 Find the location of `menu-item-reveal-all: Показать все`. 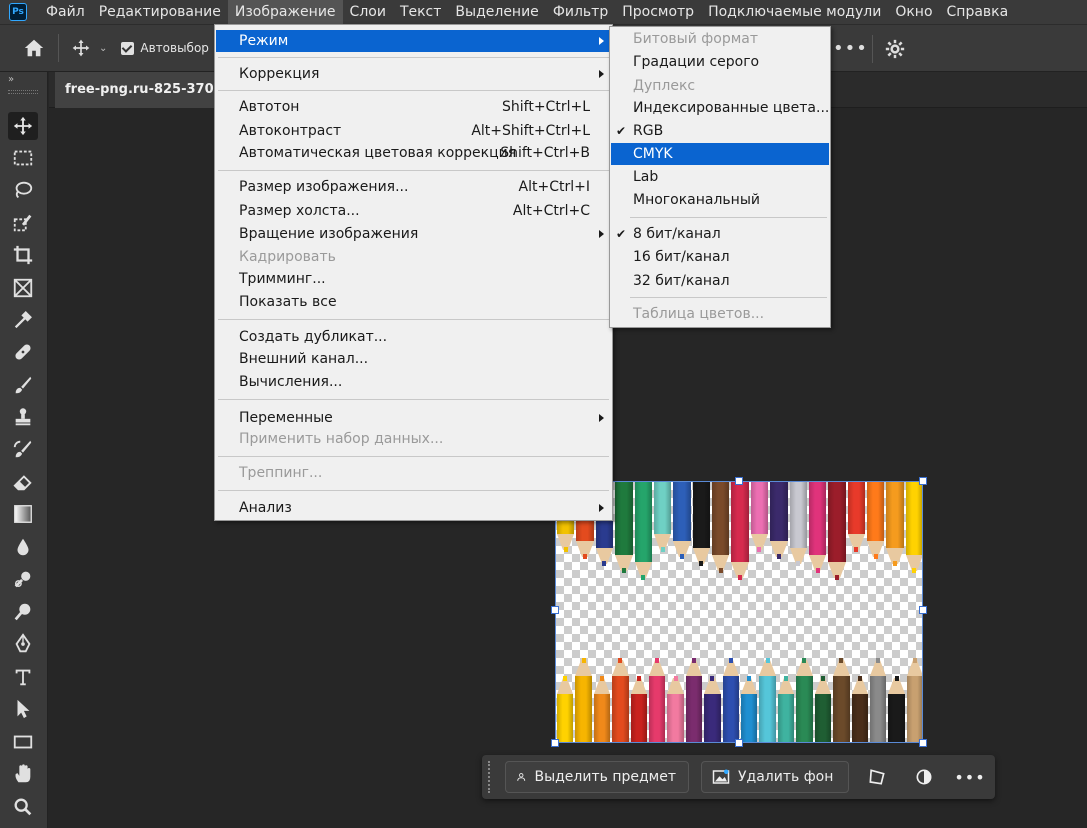

menu-item-reveal-all: Показать все is located at coordinates (413, 302).